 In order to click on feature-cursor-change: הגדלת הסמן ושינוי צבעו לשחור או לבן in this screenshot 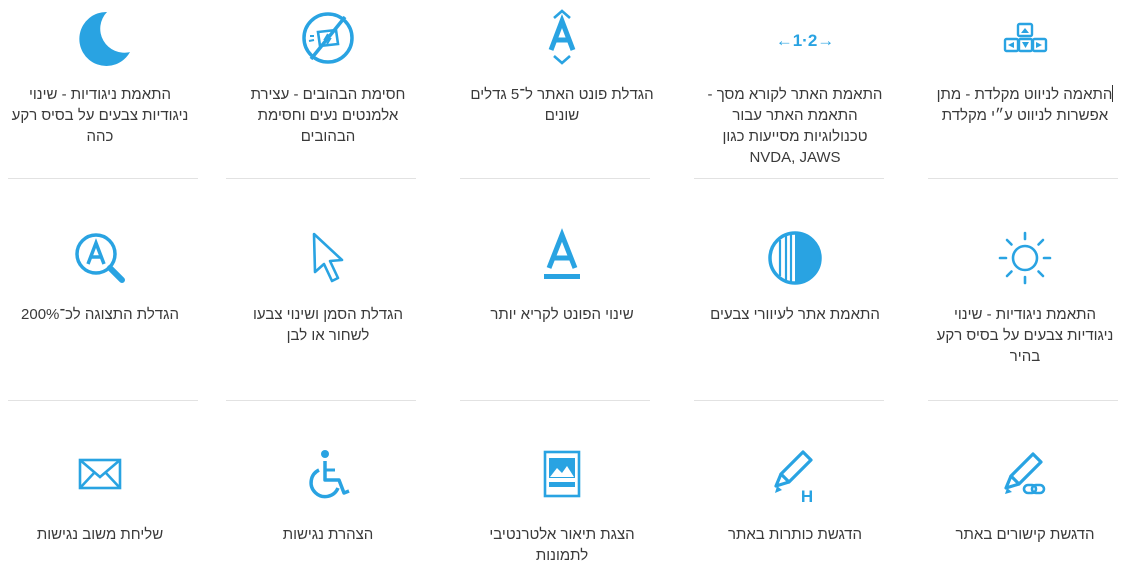, I will do `click(328, 287)`.